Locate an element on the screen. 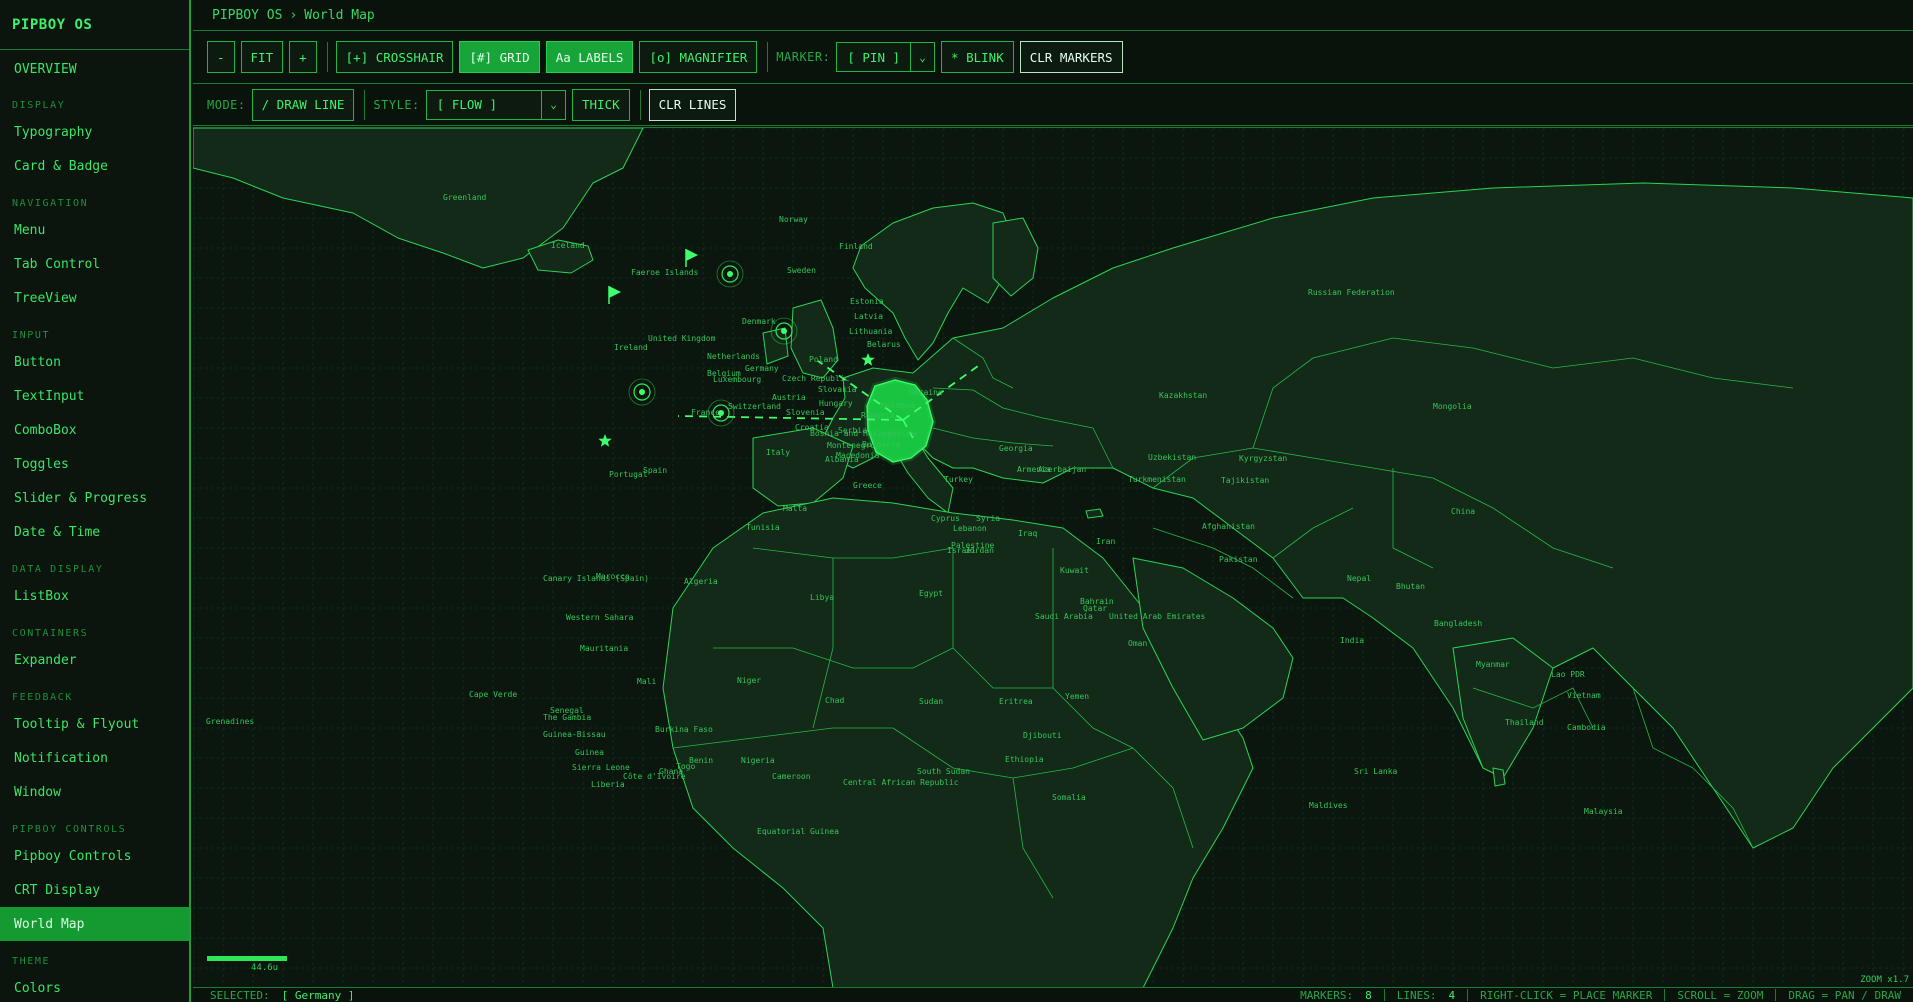 The width and height of the screenshot is (1913, 1002). sidebar-item-card-badge: Card & Badge is located at coordinates (94, 166).